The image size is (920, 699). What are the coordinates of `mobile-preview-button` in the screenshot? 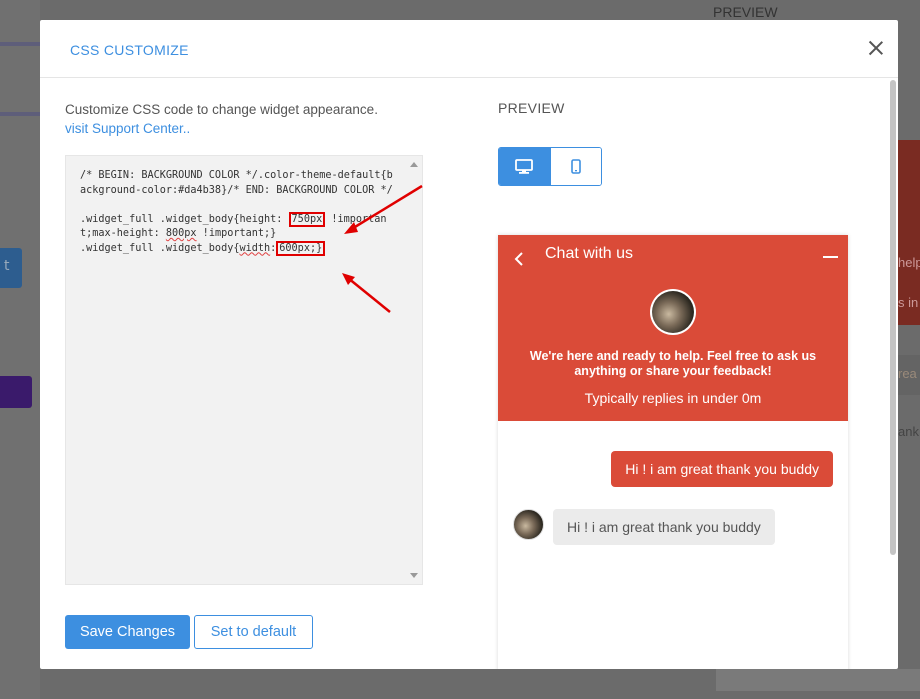 It's located at (575, 166).